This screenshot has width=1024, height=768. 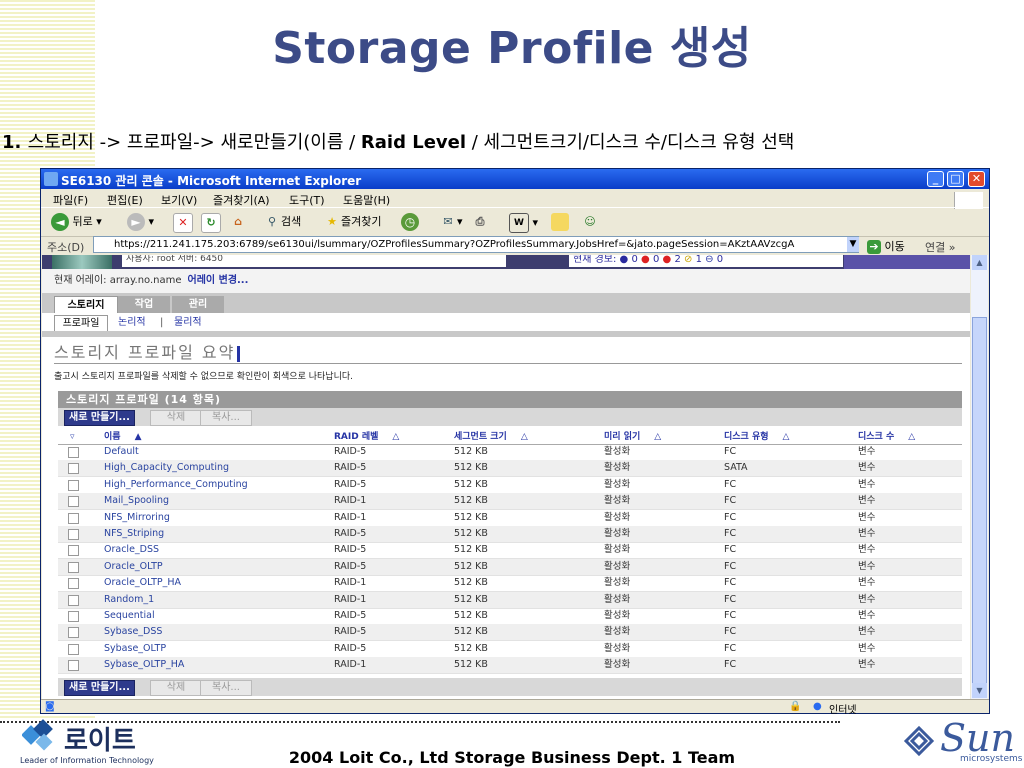 I want to click on subtab-logical: 논리적, so click(x=132, y=322).